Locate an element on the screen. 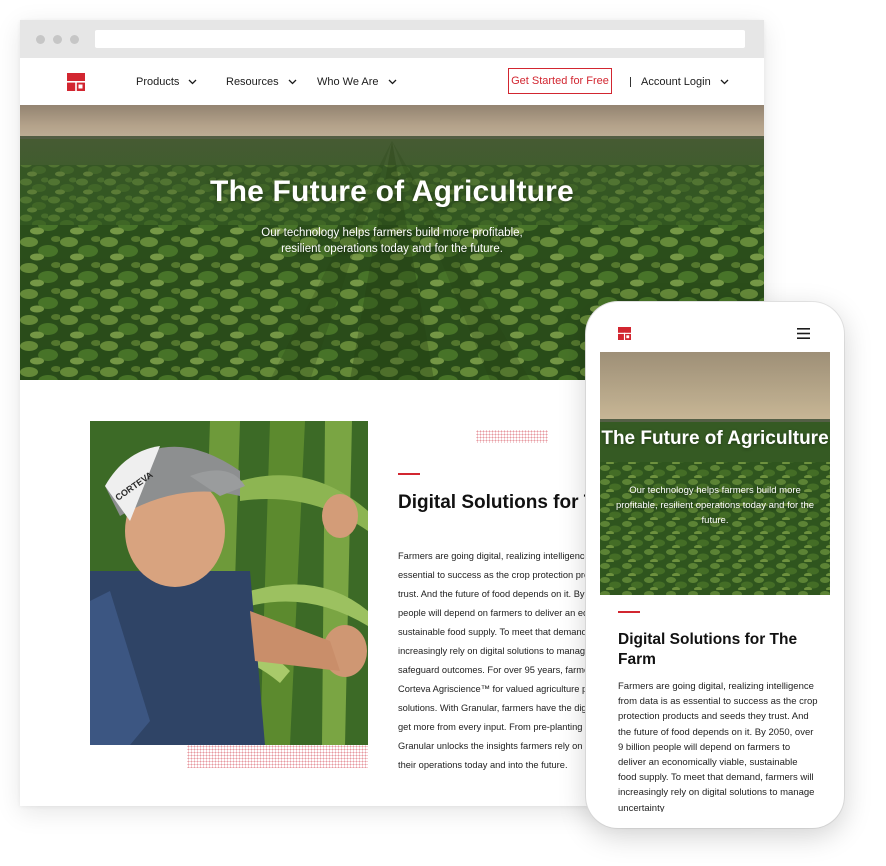  address-bar is located at coordinates (420, 39).